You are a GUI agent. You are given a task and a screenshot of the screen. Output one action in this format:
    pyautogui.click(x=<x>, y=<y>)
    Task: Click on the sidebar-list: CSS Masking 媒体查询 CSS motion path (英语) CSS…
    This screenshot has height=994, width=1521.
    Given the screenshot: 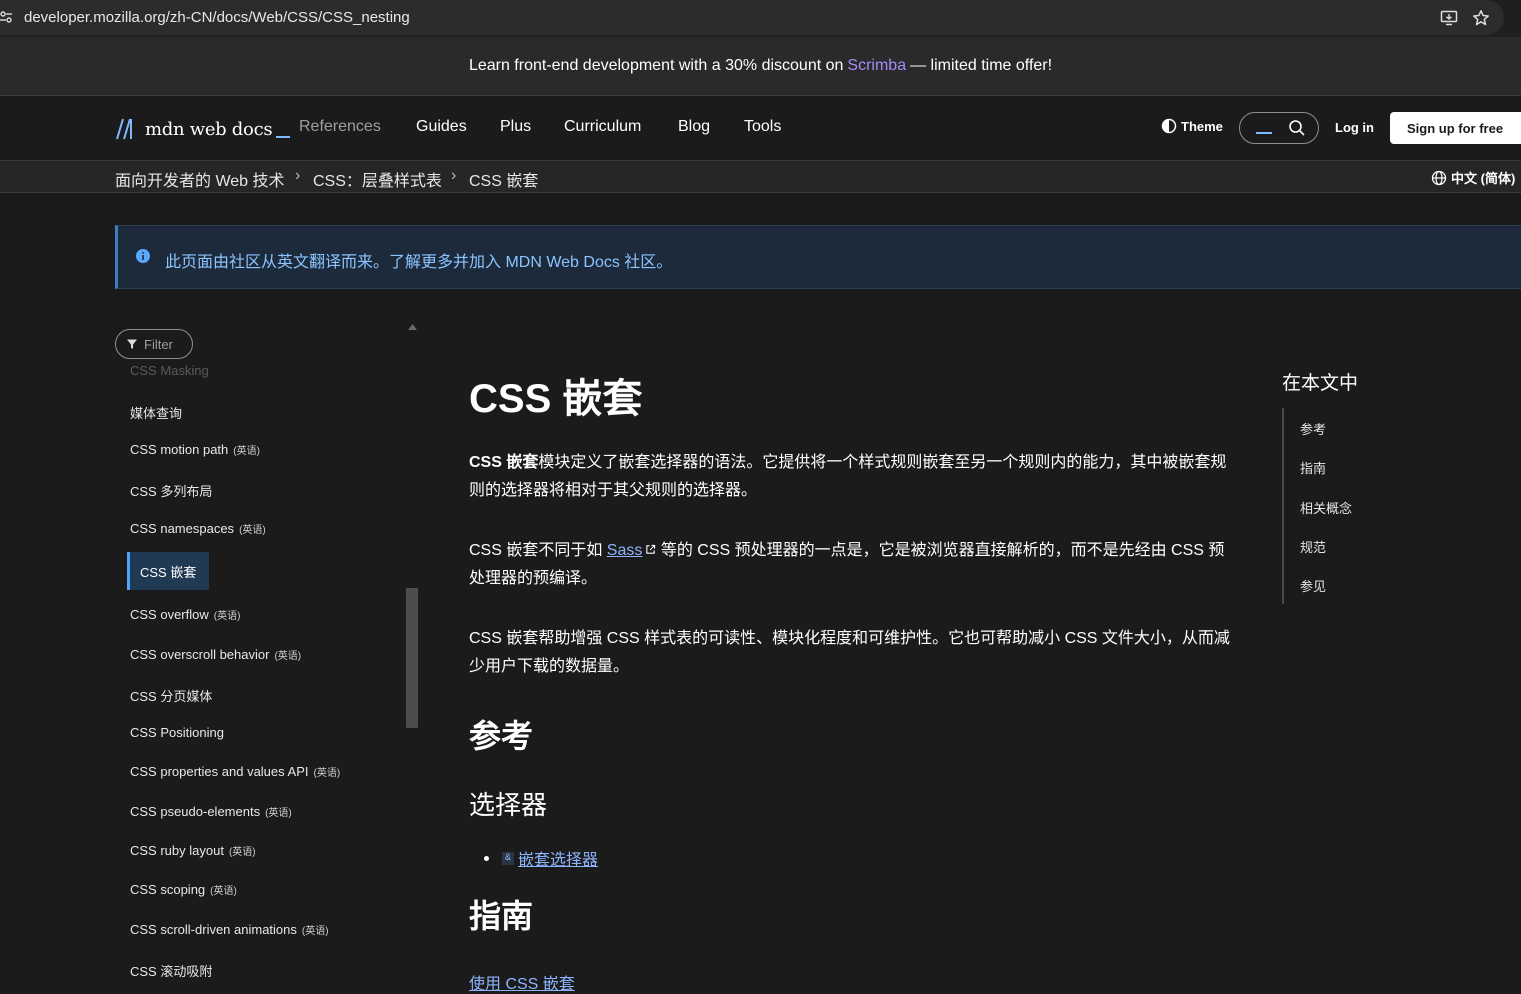 What is the action you would take?
    pyautogui.click(x=255, y=674)
    